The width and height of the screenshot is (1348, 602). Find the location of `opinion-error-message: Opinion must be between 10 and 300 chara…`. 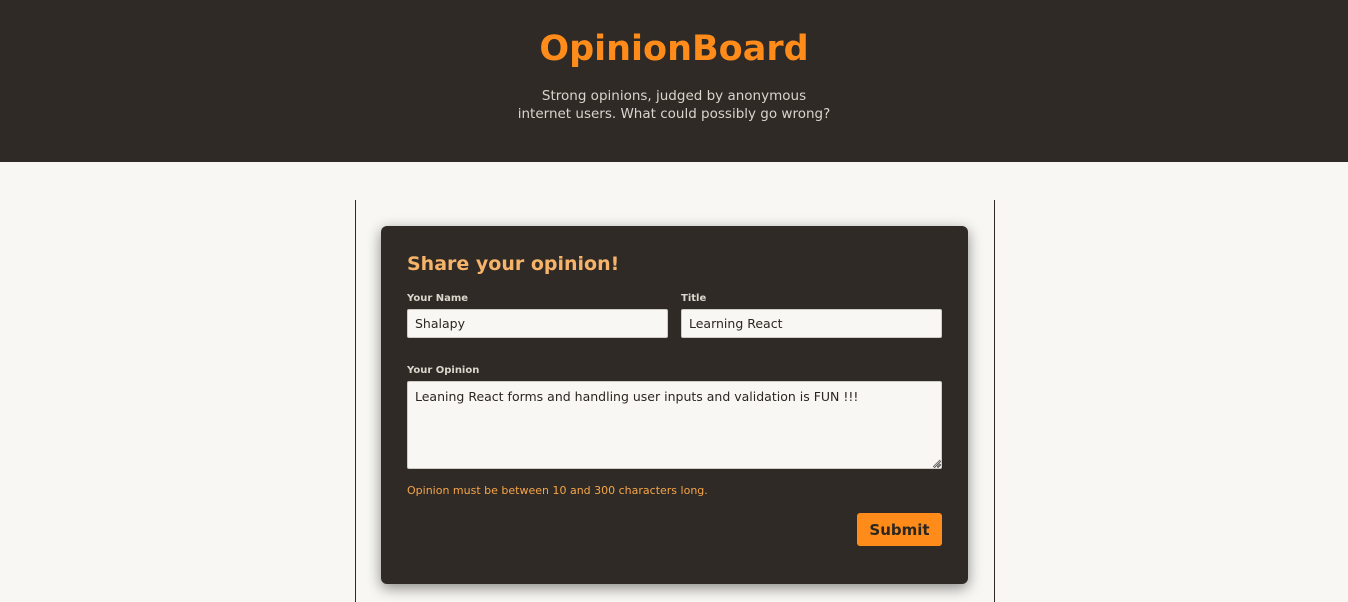

opinion-error-message: Opinion must be between 10 and 300 chara… is located at coordinates (557, 490).